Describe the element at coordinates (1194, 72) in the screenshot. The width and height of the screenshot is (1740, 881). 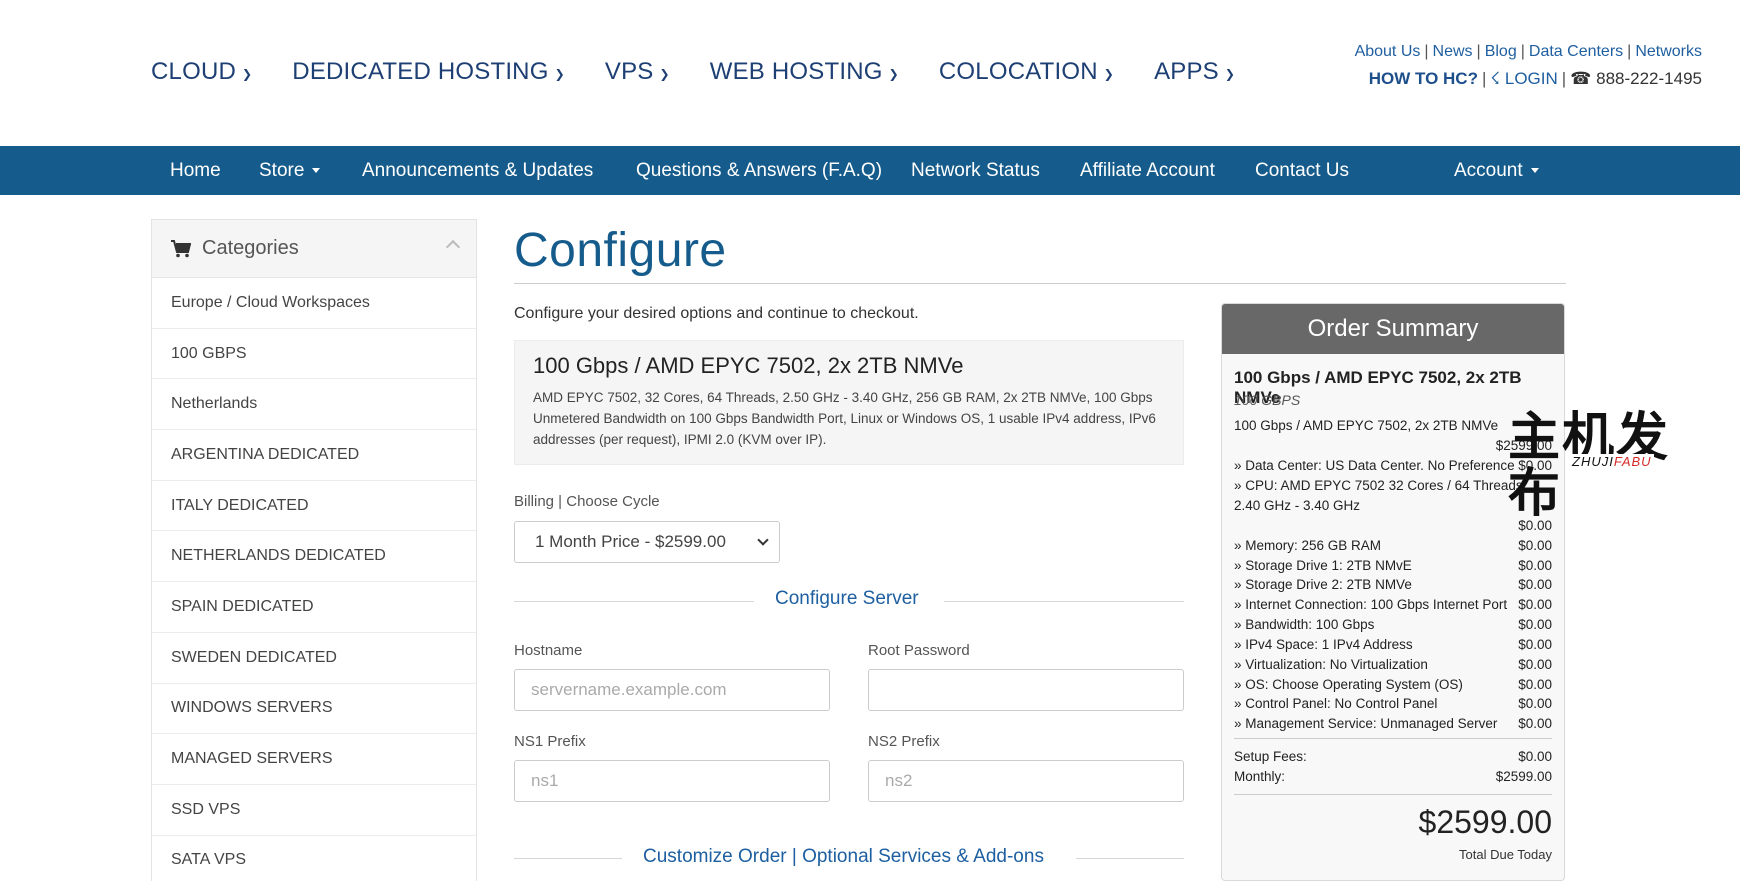
I see `main-nav-apps: APPS ❯` at that location.